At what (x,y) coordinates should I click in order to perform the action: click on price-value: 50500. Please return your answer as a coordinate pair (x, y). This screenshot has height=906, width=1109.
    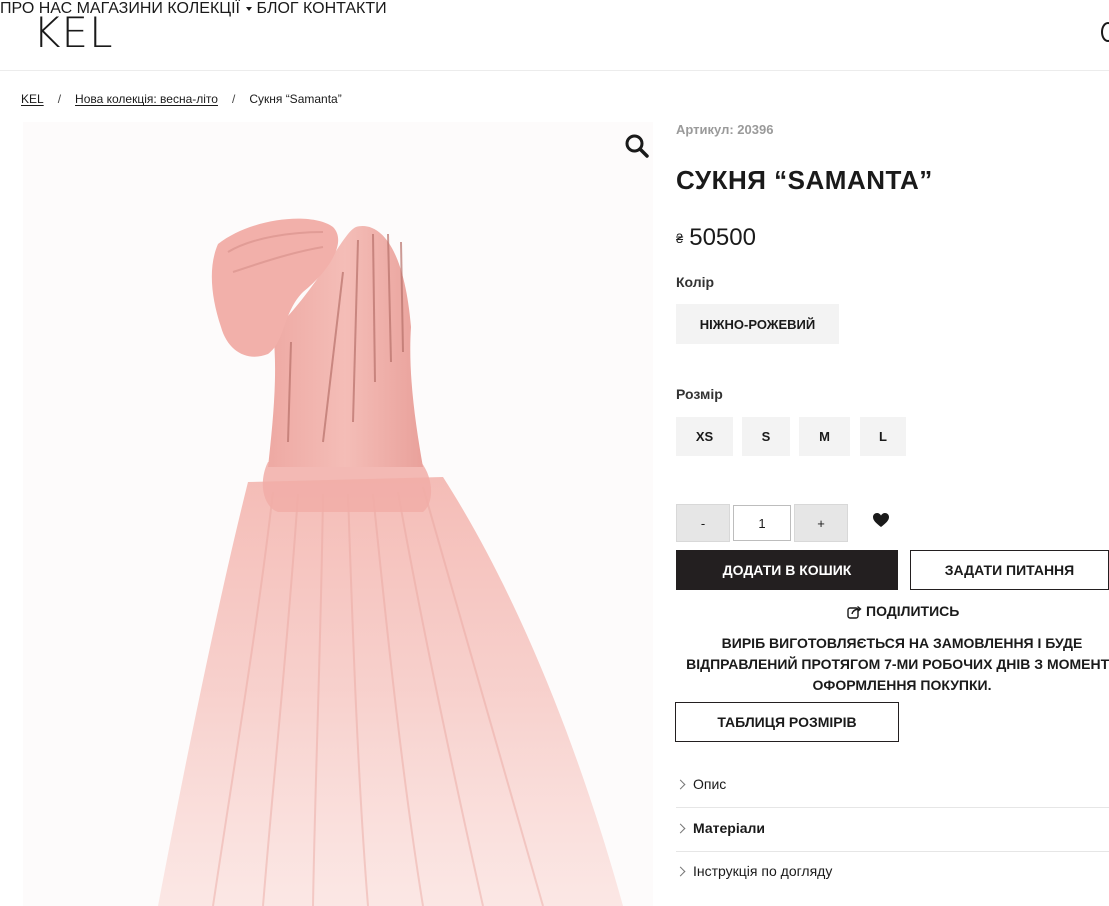
    Looking at the image, I should click on (722, 237).